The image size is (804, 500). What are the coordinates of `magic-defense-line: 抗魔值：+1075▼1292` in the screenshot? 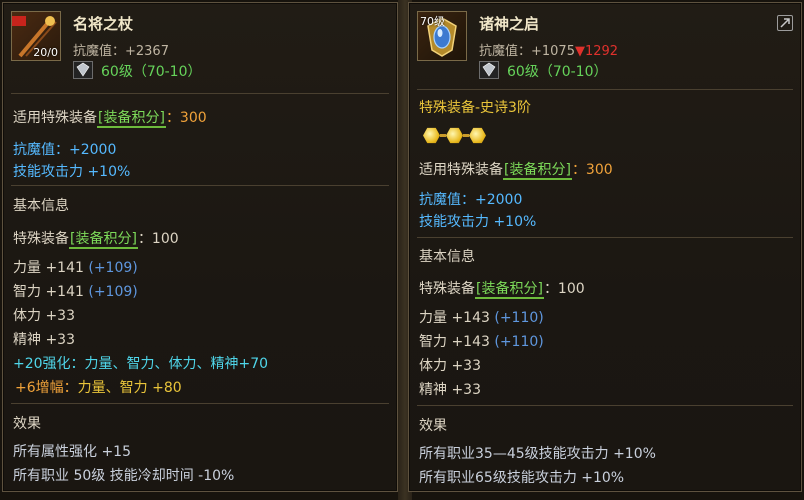 It's located at (548, 49).